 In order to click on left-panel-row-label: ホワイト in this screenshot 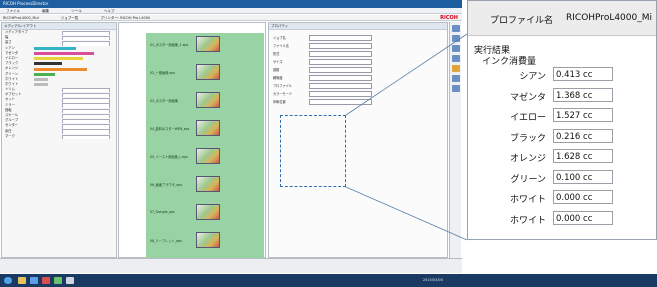, I will do `click(12, 83)`.